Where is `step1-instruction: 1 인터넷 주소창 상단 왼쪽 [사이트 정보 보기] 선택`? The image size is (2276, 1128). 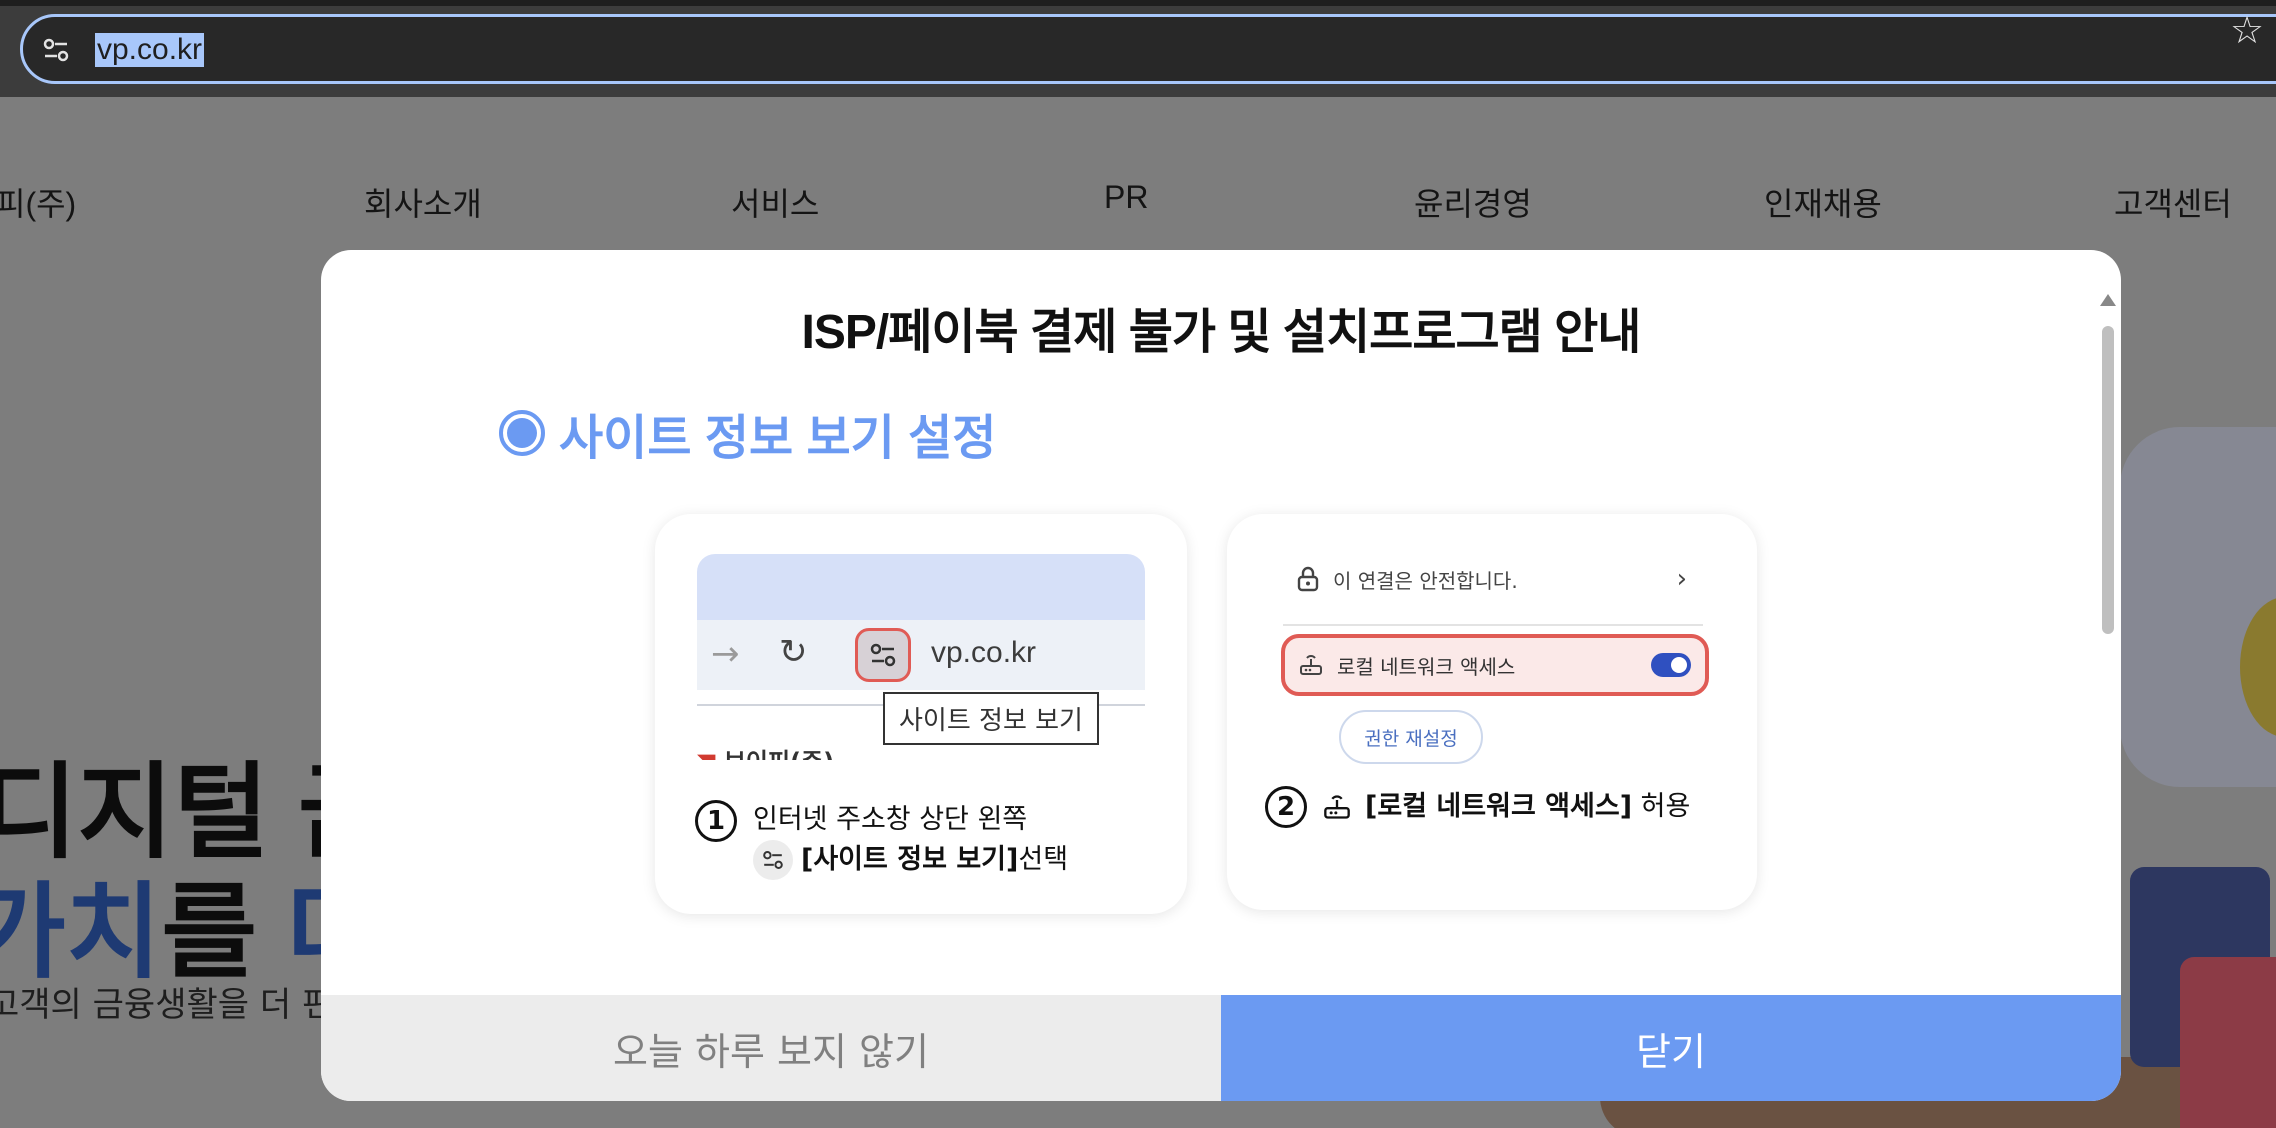 step1-instruction: 1 인터넷 주소창 상단 왼쪽 [사이트 정보 보기] 선택 is located at coordinates (881, 840).